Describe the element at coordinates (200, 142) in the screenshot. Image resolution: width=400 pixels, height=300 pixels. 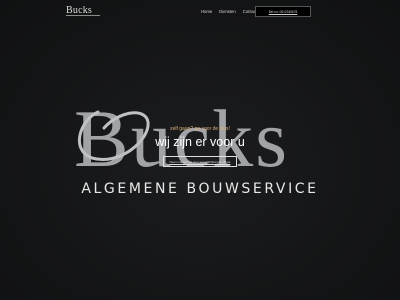
I see `hero-headline: wij zijn er voor u` at that location.